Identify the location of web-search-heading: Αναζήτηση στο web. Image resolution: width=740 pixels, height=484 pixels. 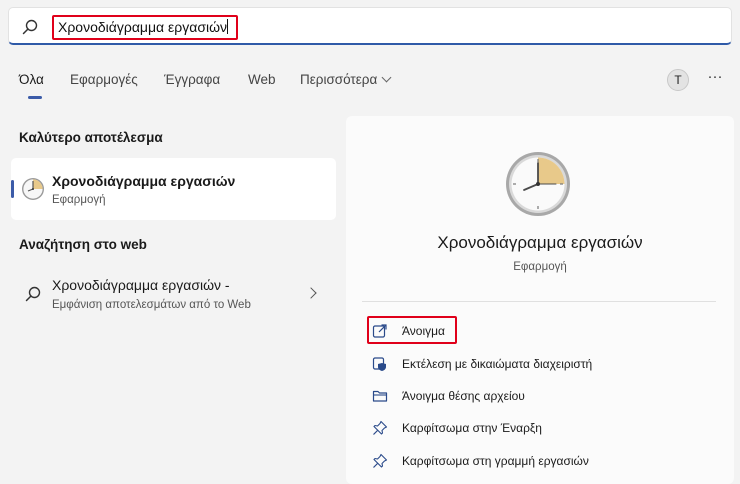
(83, 244).